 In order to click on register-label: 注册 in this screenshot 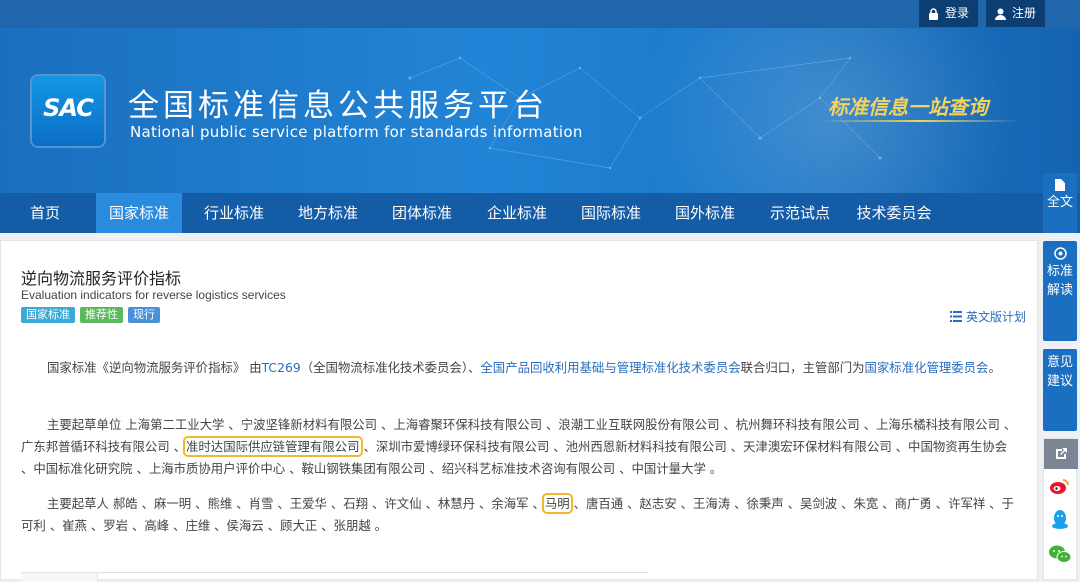, I will do `click(1023, 13)`.